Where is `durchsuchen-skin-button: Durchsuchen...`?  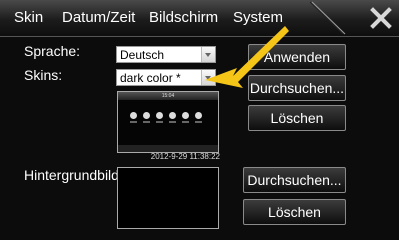
durchsuchen-skin-button: Durchsuchen... is located at coordinates (297, 88).